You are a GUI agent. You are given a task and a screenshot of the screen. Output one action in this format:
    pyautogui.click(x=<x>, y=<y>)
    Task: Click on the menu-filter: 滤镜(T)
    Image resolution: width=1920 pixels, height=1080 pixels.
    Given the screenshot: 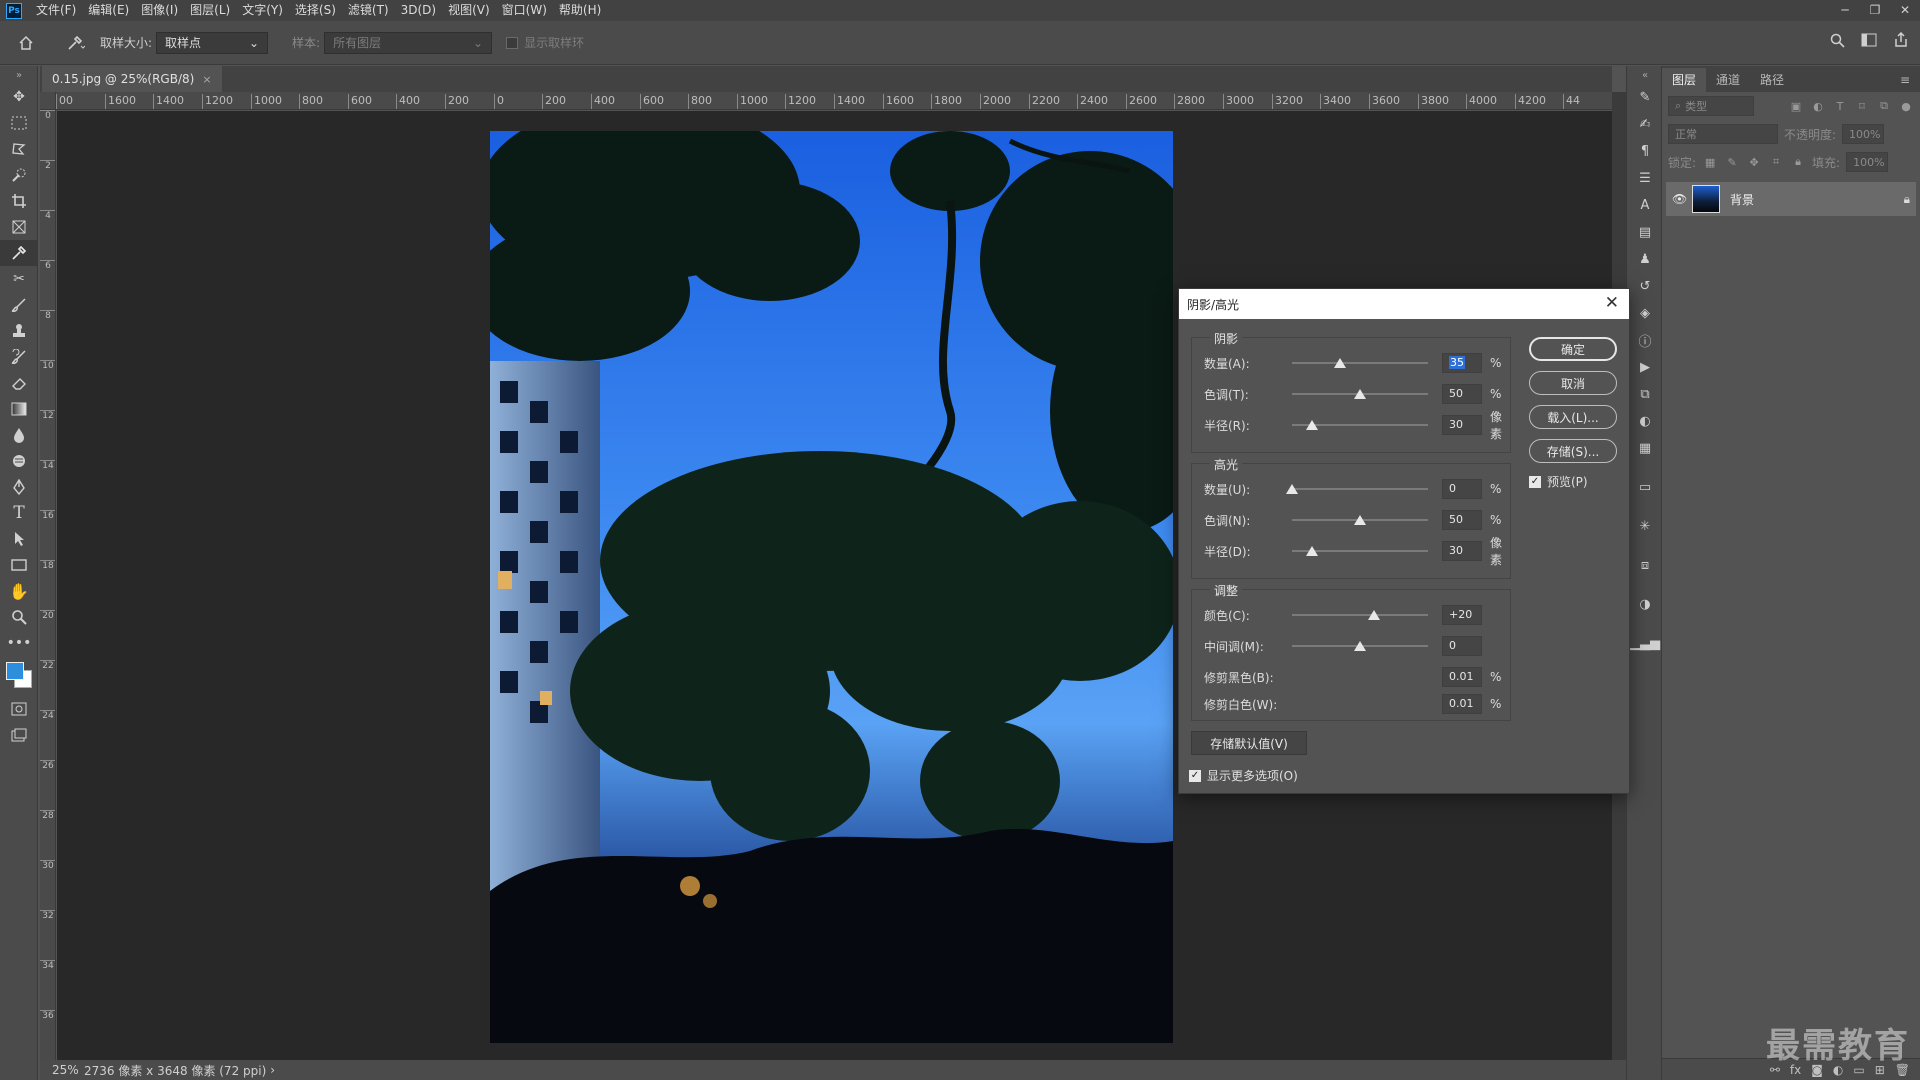 What is the action you would take?
    pyautogui.click(x=368, y=10)
    